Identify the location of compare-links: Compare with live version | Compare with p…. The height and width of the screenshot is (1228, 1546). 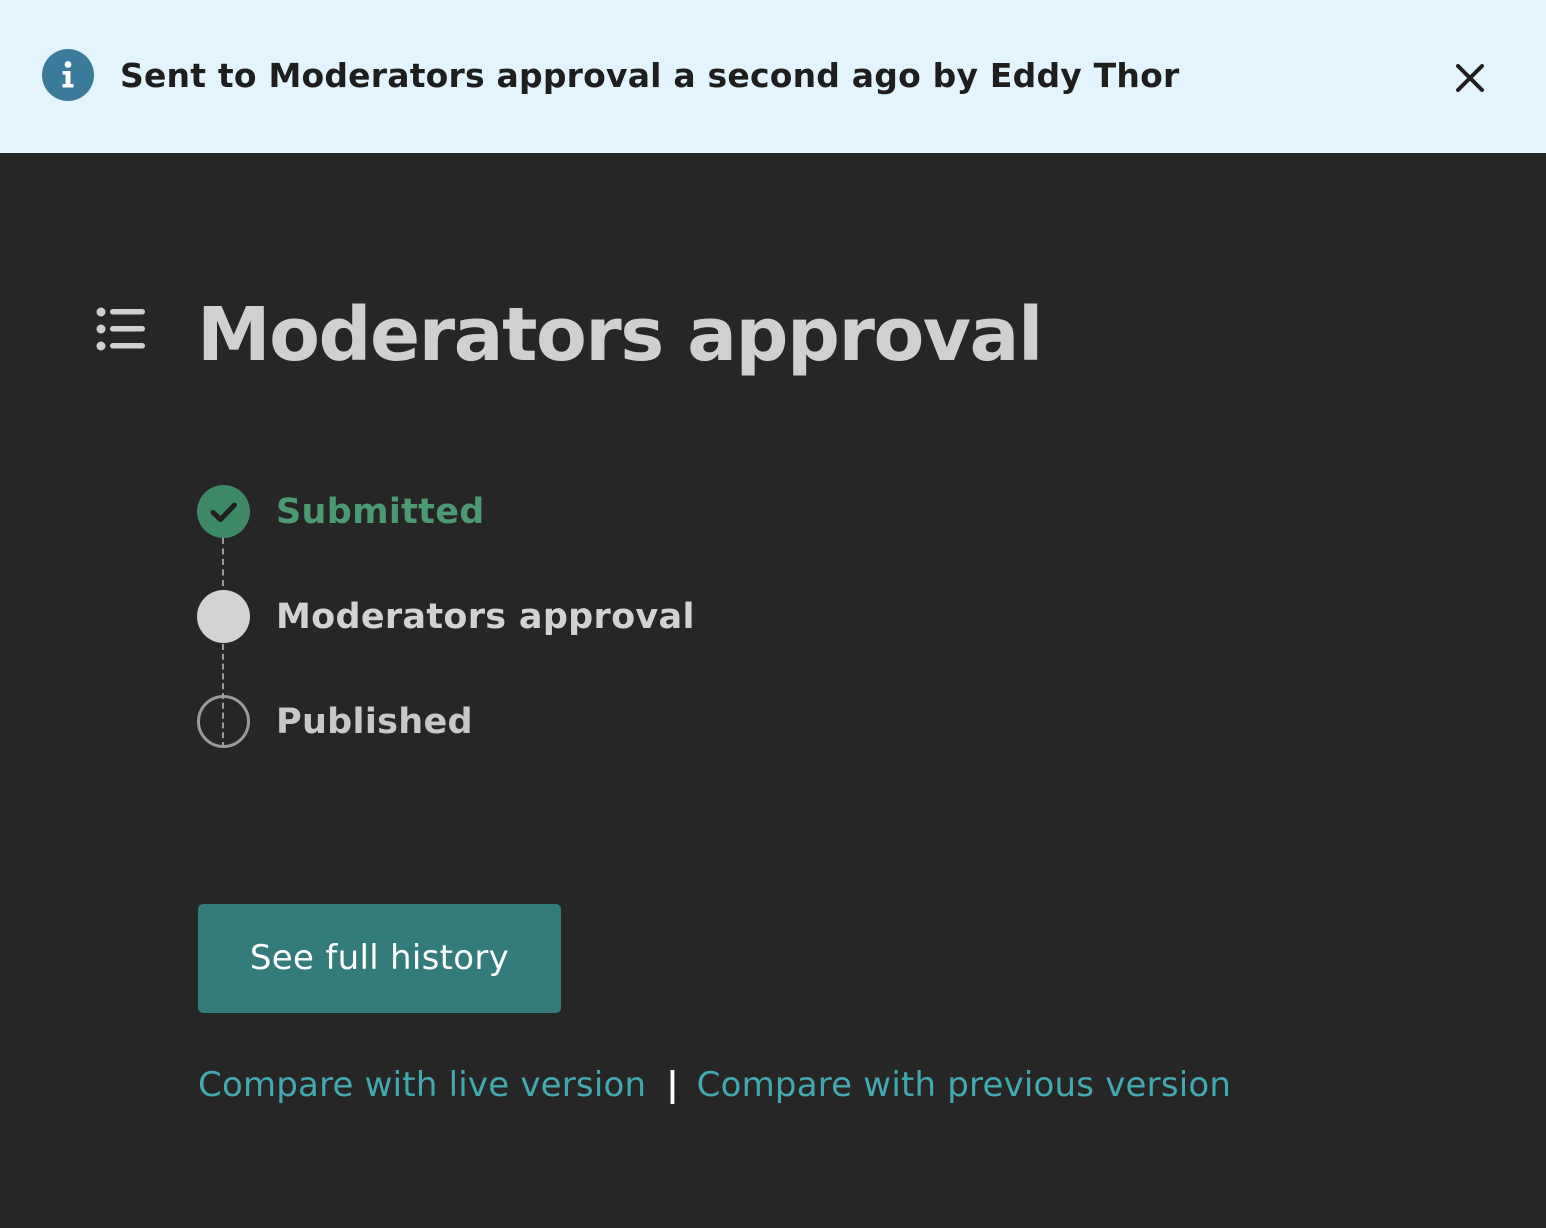
(714, 1085).